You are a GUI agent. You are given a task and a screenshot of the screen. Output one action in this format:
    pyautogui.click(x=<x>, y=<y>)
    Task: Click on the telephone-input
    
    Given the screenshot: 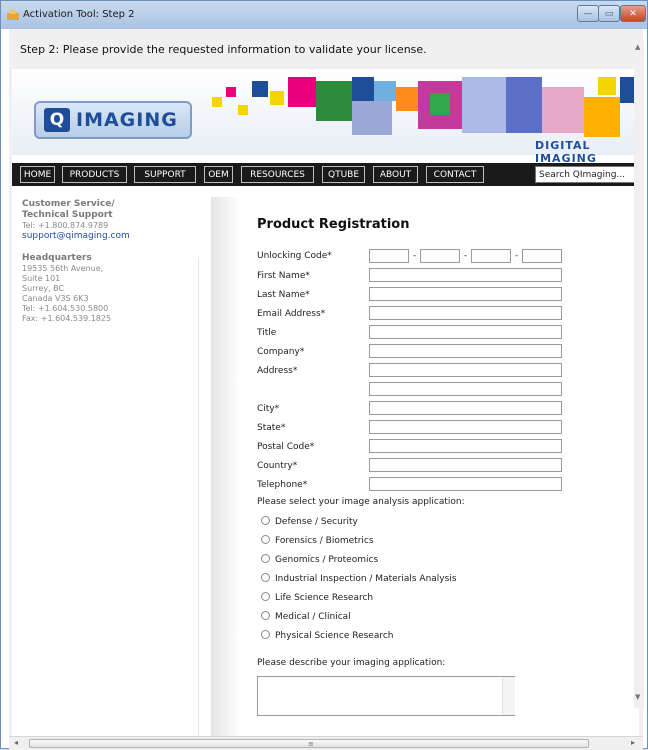 What is the action you would take?
    pyautogui.click(x=465, y=484)
    